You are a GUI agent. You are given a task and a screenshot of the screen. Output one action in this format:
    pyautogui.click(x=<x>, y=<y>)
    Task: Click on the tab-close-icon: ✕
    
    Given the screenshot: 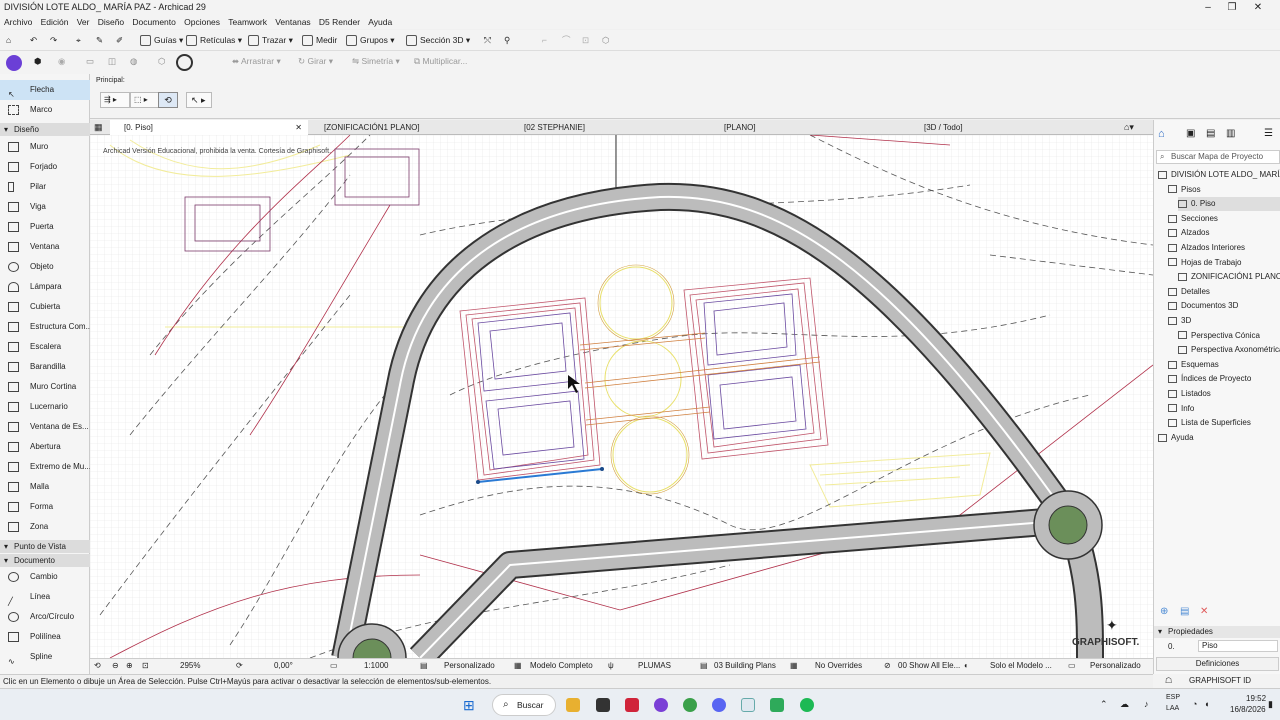 What is the action you would take?
    pyautogui.click(x=298, y=127)
    